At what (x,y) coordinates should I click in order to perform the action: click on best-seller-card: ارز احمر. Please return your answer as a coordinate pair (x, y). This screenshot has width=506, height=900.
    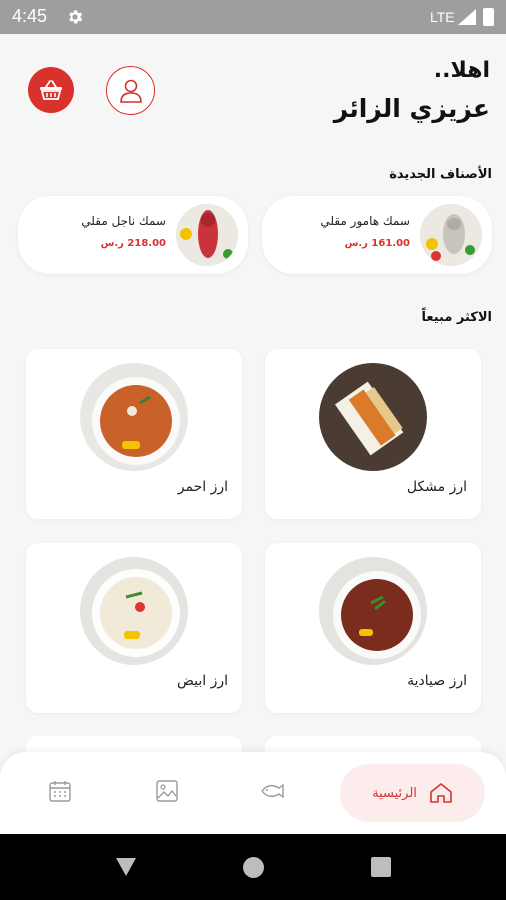
    Looking at the image, I should click on (134, 434).